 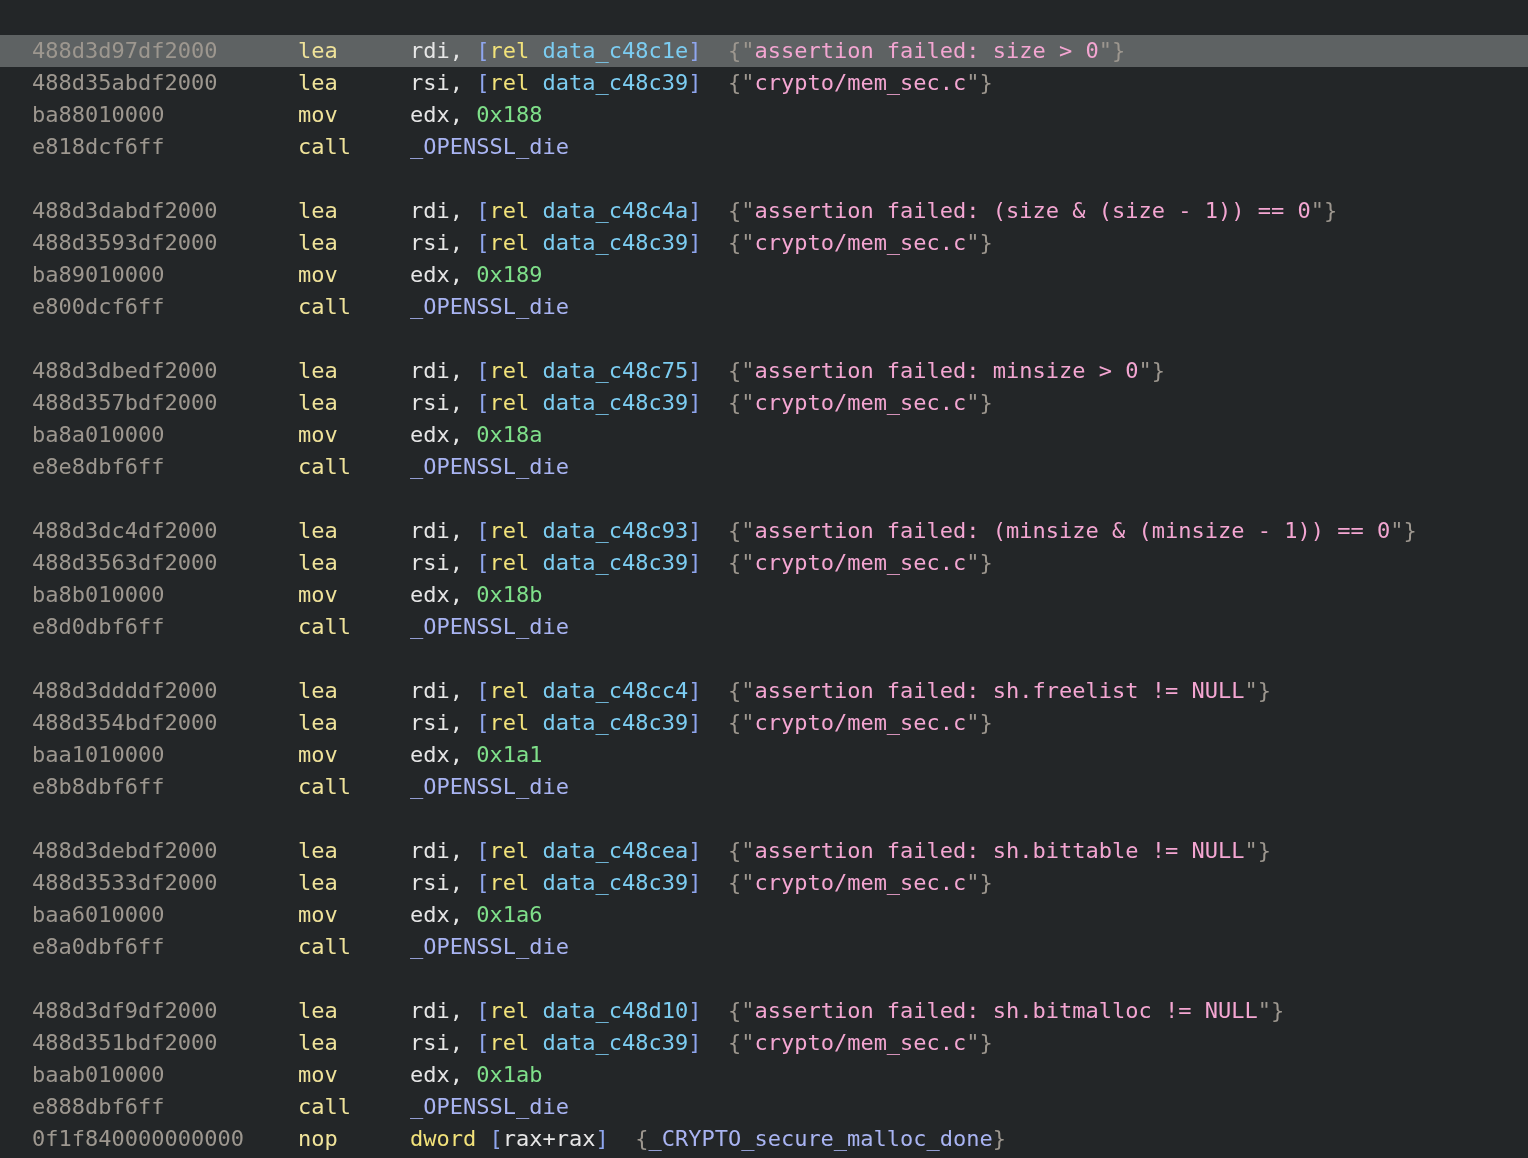 I want to click on instruction-row: e8a0dbf6ff call _OPENSSL_die, so click(x=764, y=947).